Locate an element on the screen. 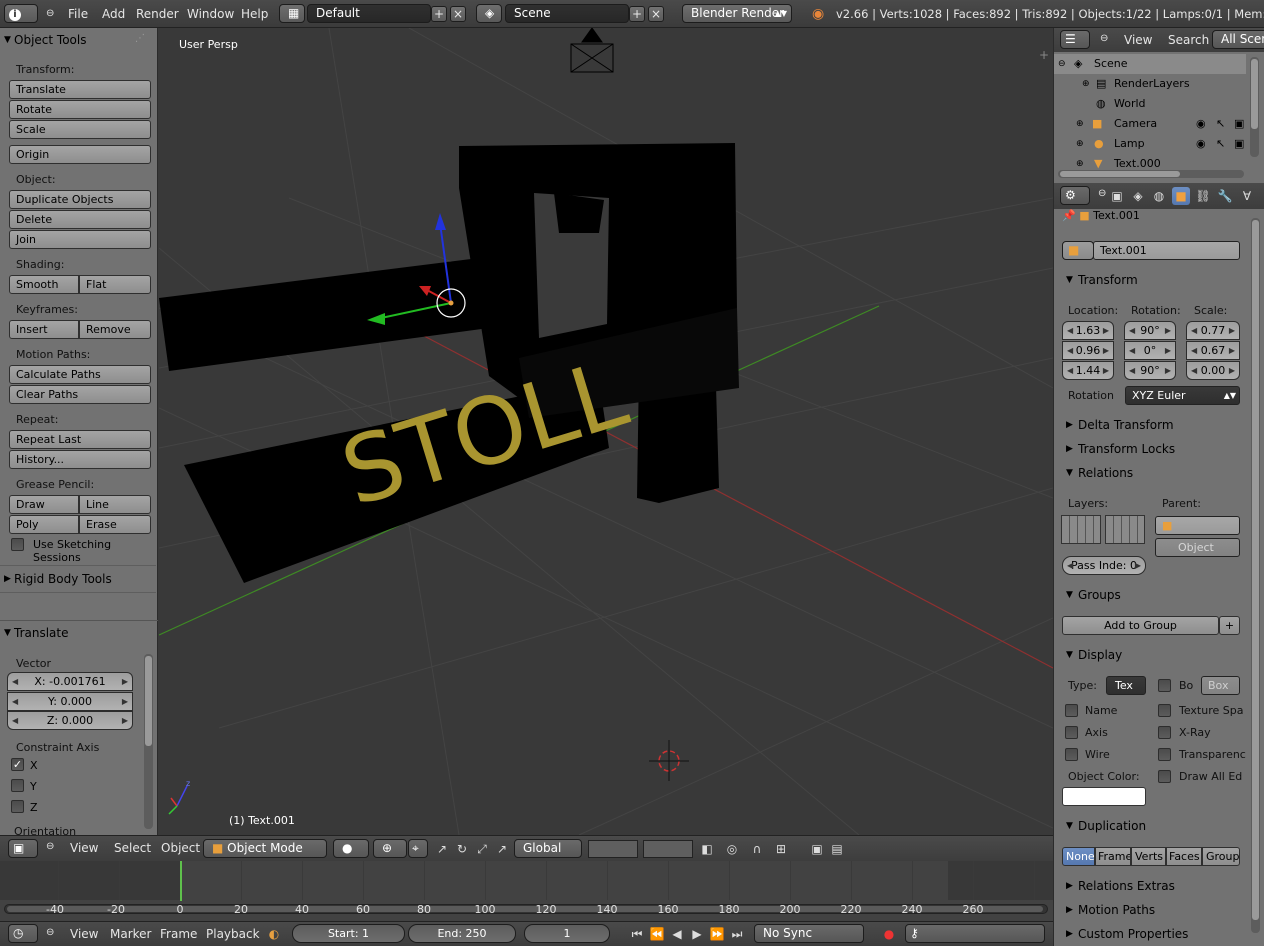 This screenshot has height=946, width=1264. transform-orientation-dropdown: Global is located at coordinates (548, 848).